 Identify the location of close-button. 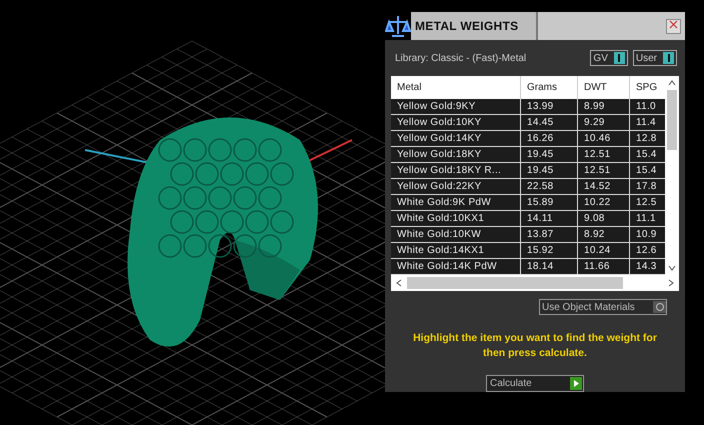
(673, 26).